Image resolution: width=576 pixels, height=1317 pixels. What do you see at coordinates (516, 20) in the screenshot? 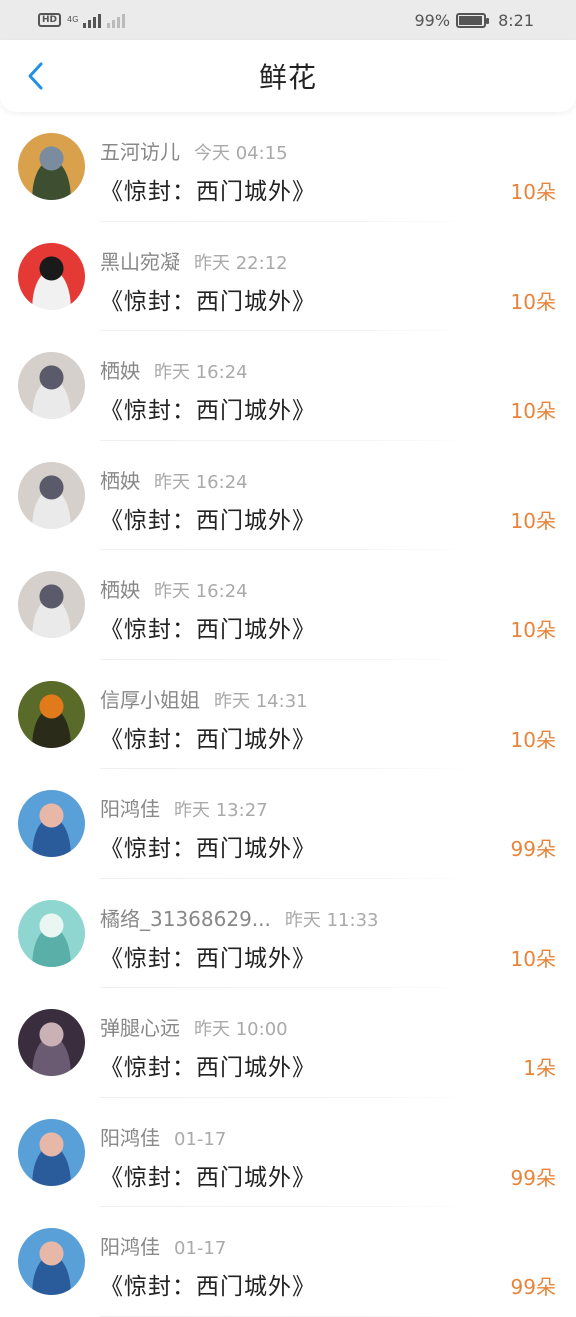
I see `clock: 8:21` at bounding box center [516, 20].